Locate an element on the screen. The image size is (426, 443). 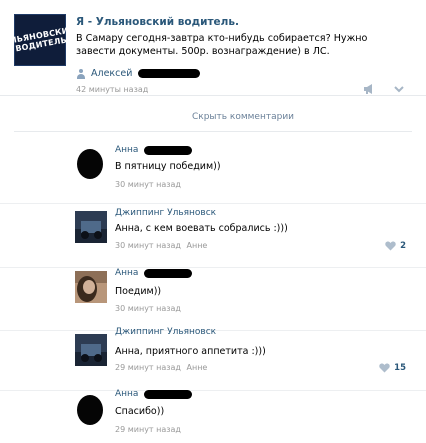
comment-timestamp: 29 минут назад Анне is located at coordinates (161, 367).